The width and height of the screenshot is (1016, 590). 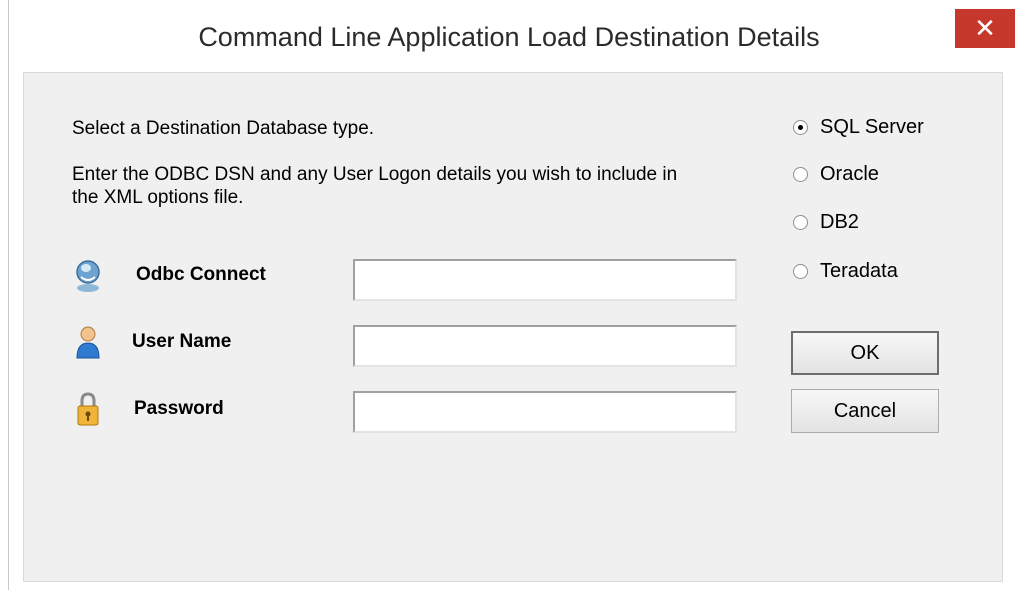 I want to click on instructions-text-line2: the XML options file., so click(x=158, y=197).